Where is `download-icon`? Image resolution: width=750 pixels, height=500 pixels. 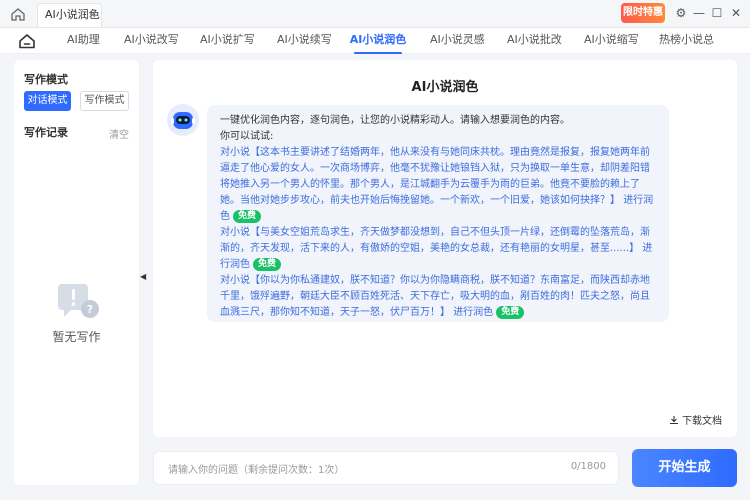 download-icon is located at coordinates (673, 420).